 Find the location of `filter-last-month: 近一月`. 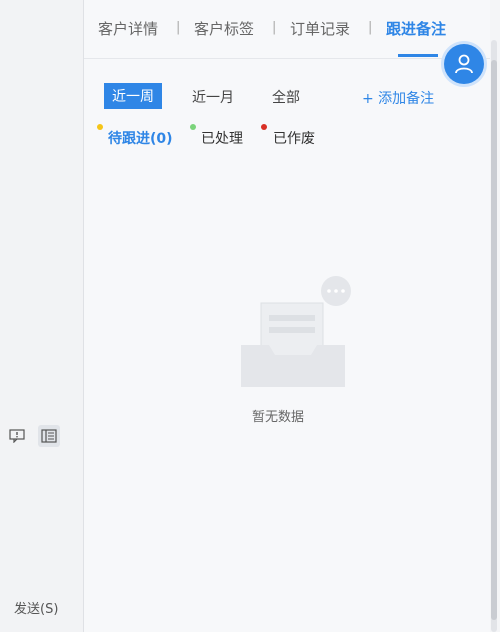

filter-last-month: 近一月 is located at coordinates (213, 97).